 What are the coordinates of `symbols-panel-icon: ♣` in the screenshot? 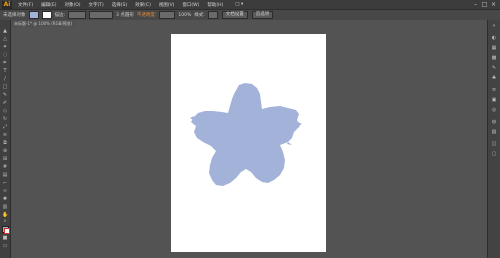 It's located at (494, 78).